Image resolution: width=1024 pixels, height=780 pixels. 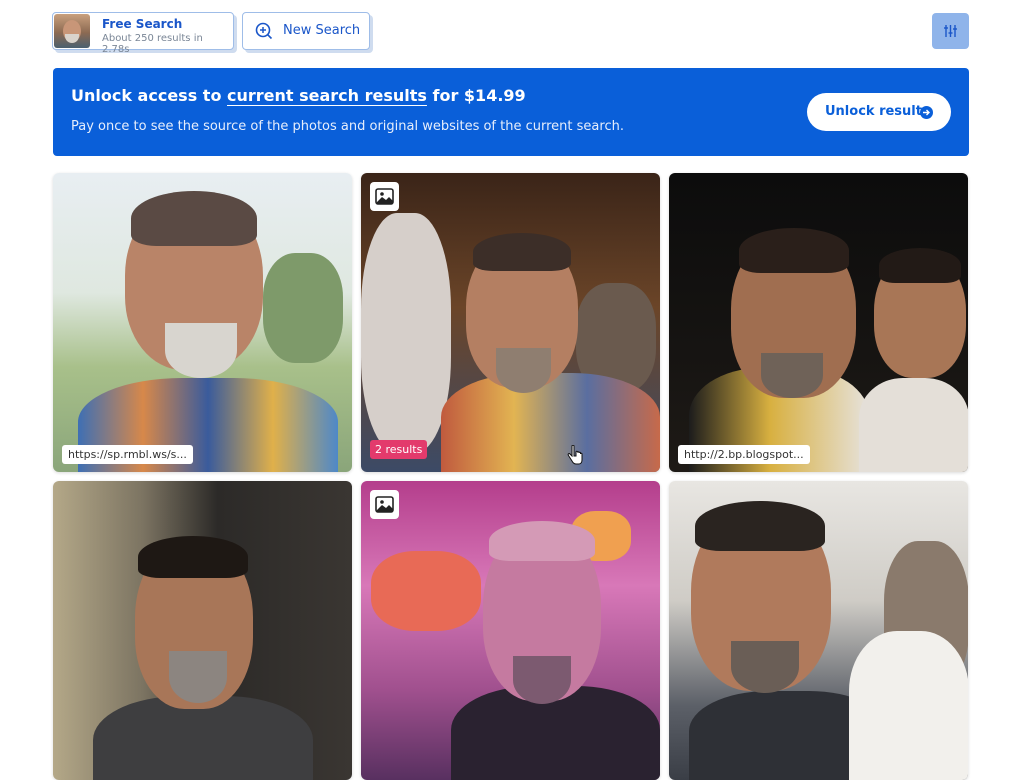 I want to click on search-thumbnail, so click(x=72, y=31).